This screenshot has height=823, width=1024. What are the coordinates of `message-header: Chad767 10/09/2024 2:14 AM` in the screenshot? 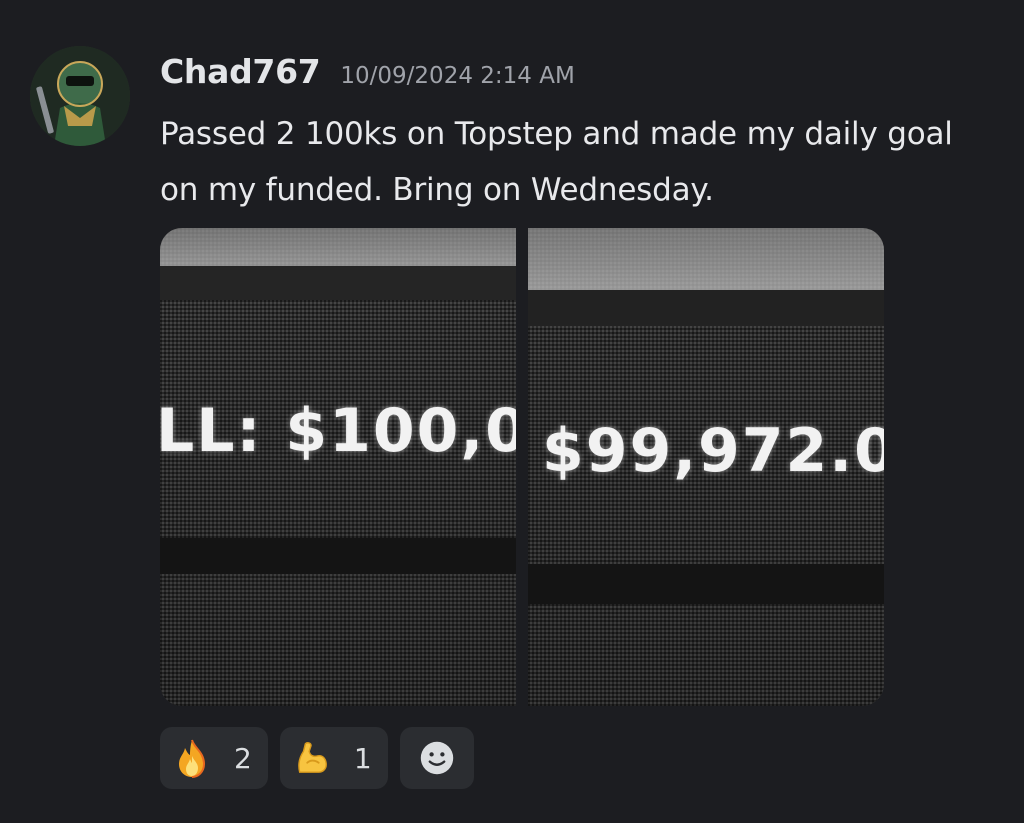 It's located at (367, 71).